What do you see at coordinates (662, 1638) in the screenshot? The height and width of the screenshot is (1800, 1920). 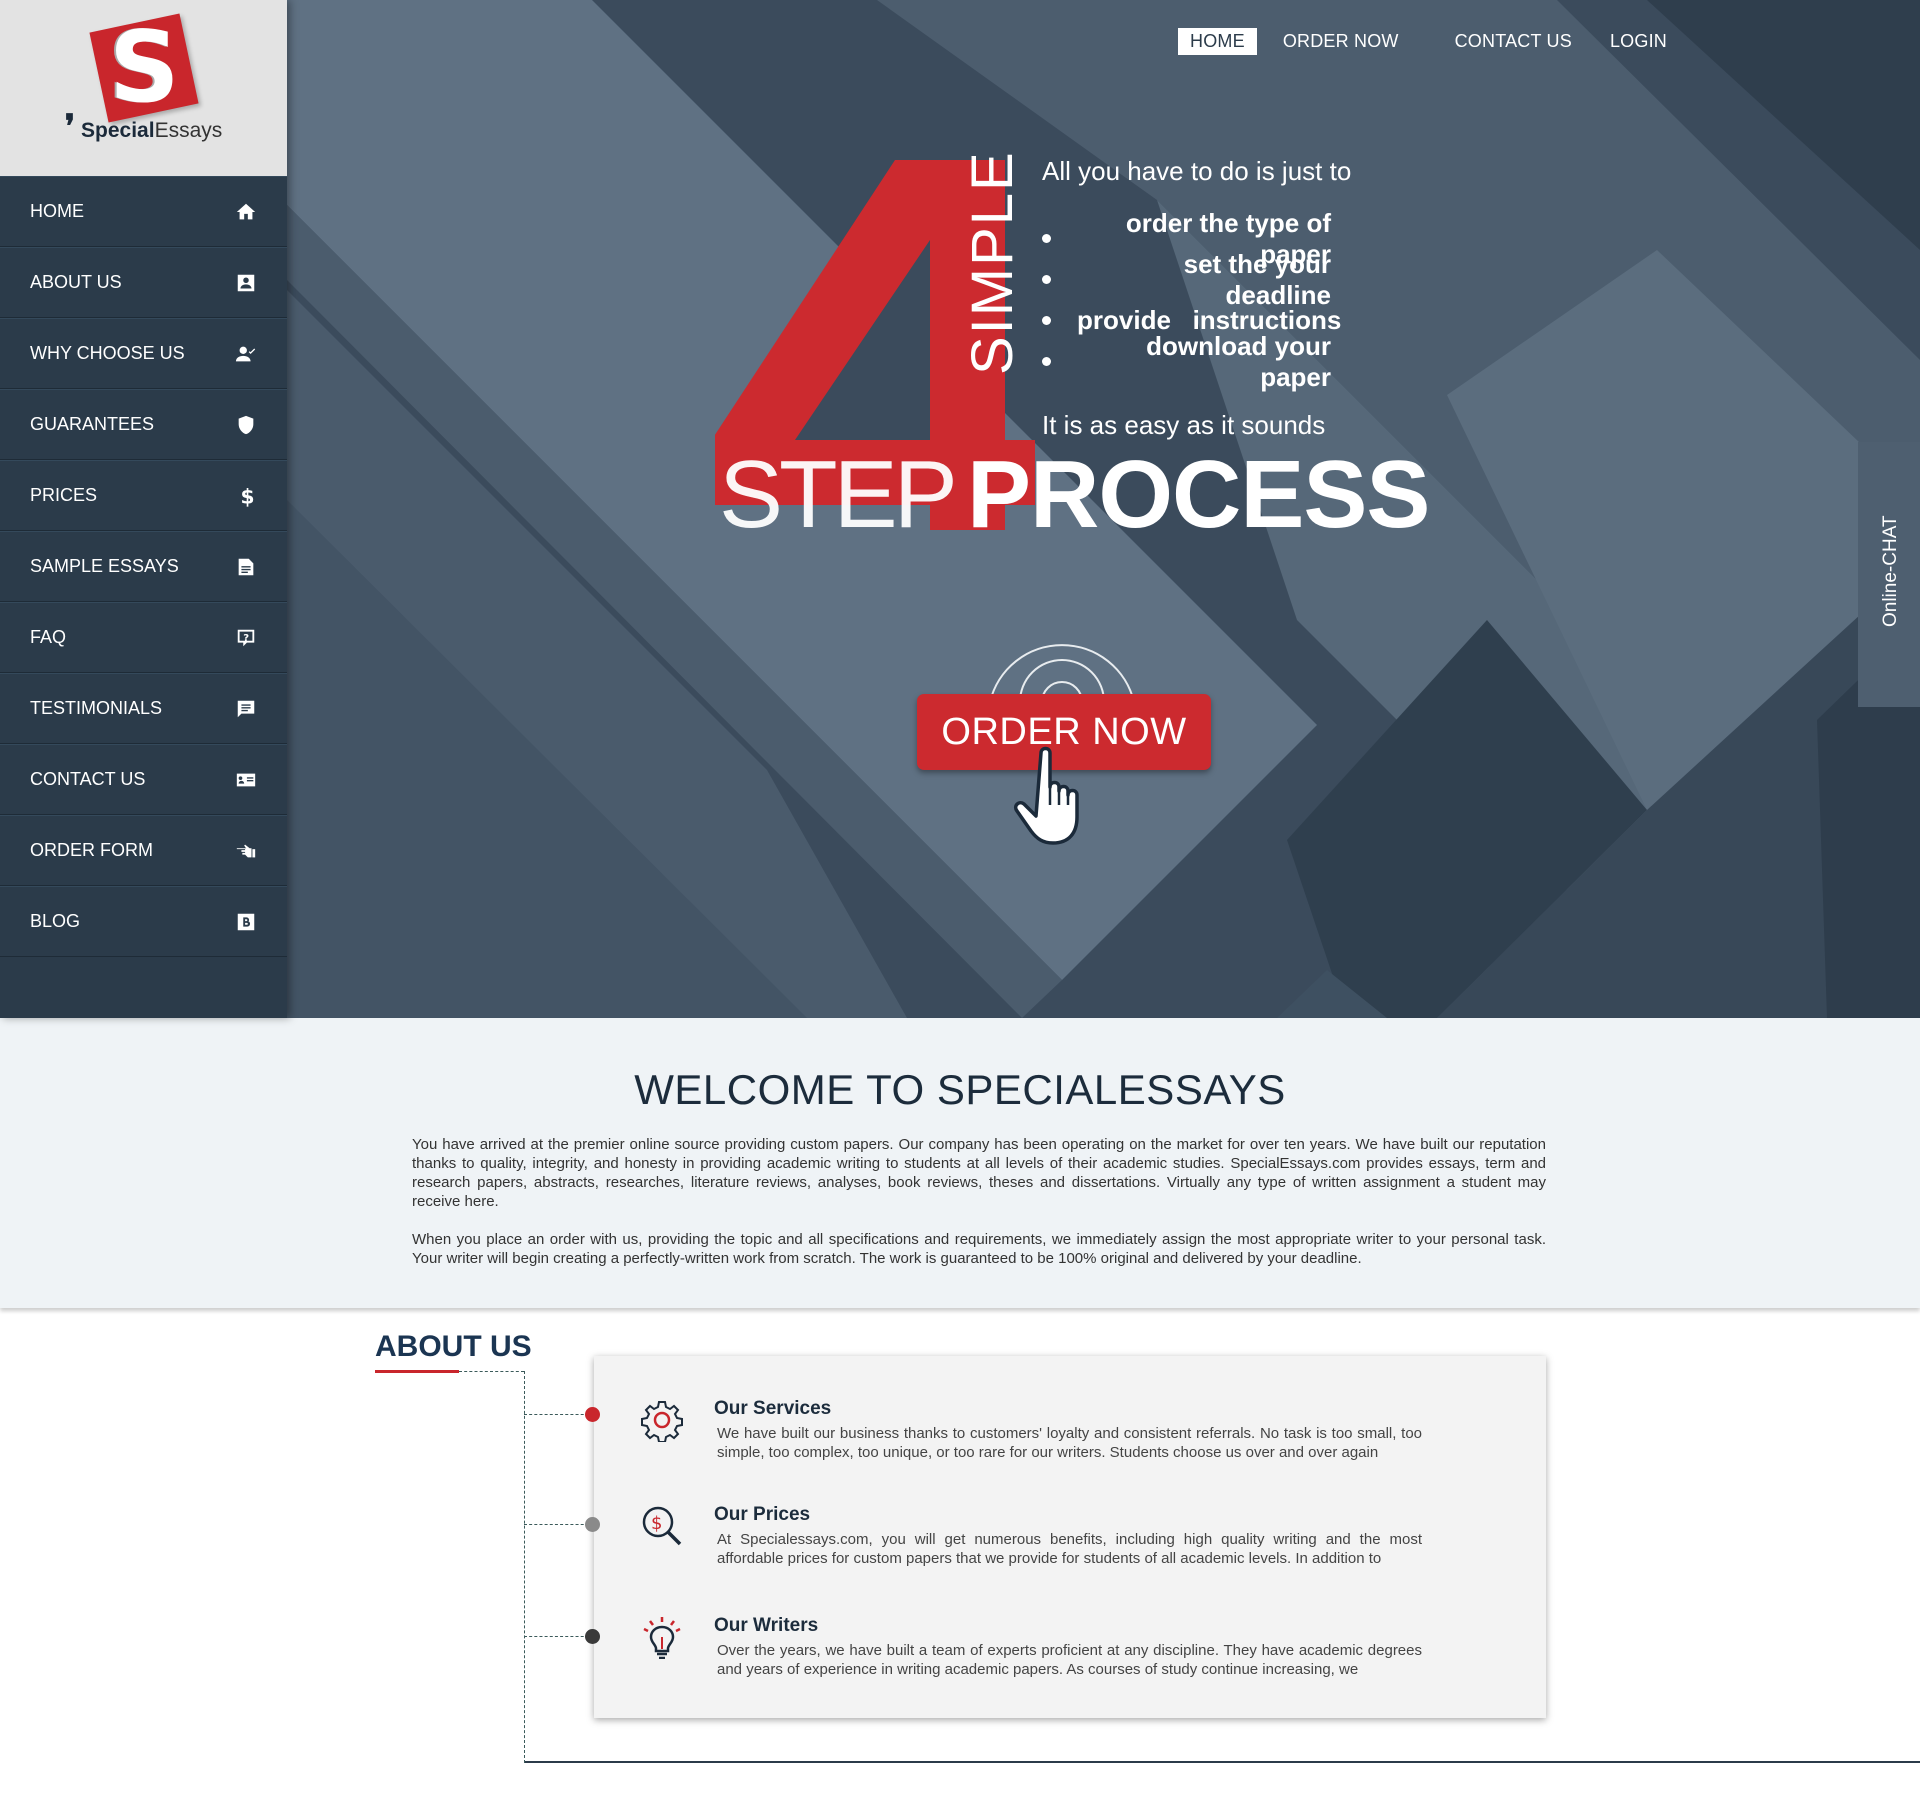 I see `lightbulb-icon` at bounding box center [662, 1638].